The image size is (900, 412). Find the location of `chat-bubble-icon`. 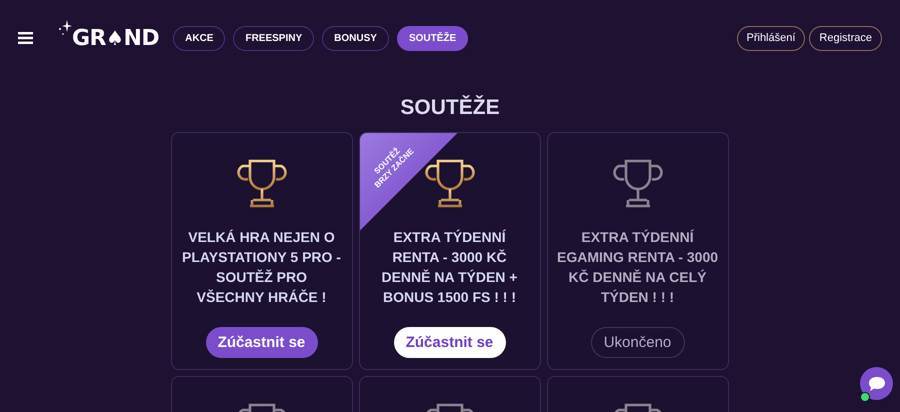

chat-bubble-icon is located at coordinates (877, 384).